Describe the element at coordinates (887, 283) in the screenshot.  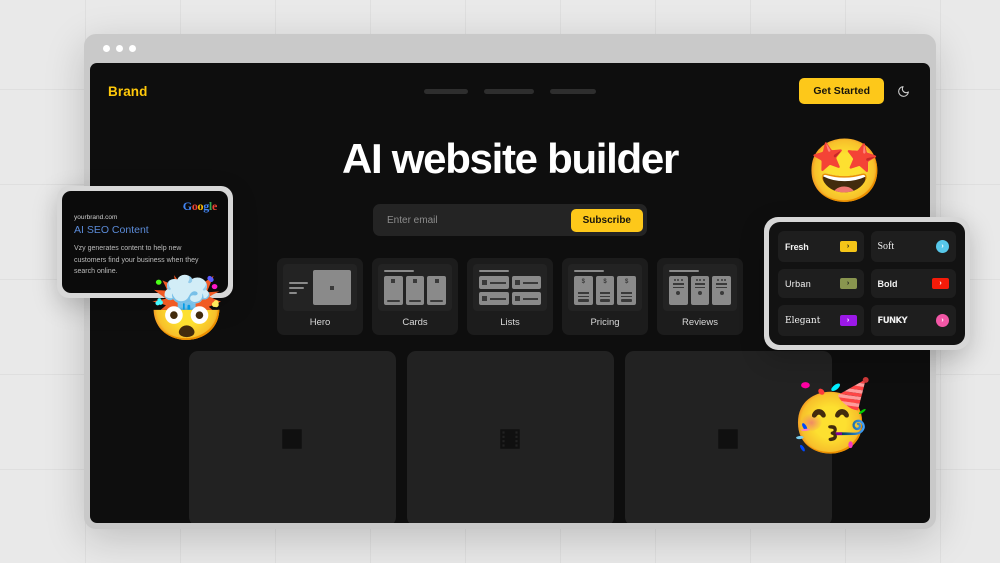
I see `style-option-label: Bold` at that location.